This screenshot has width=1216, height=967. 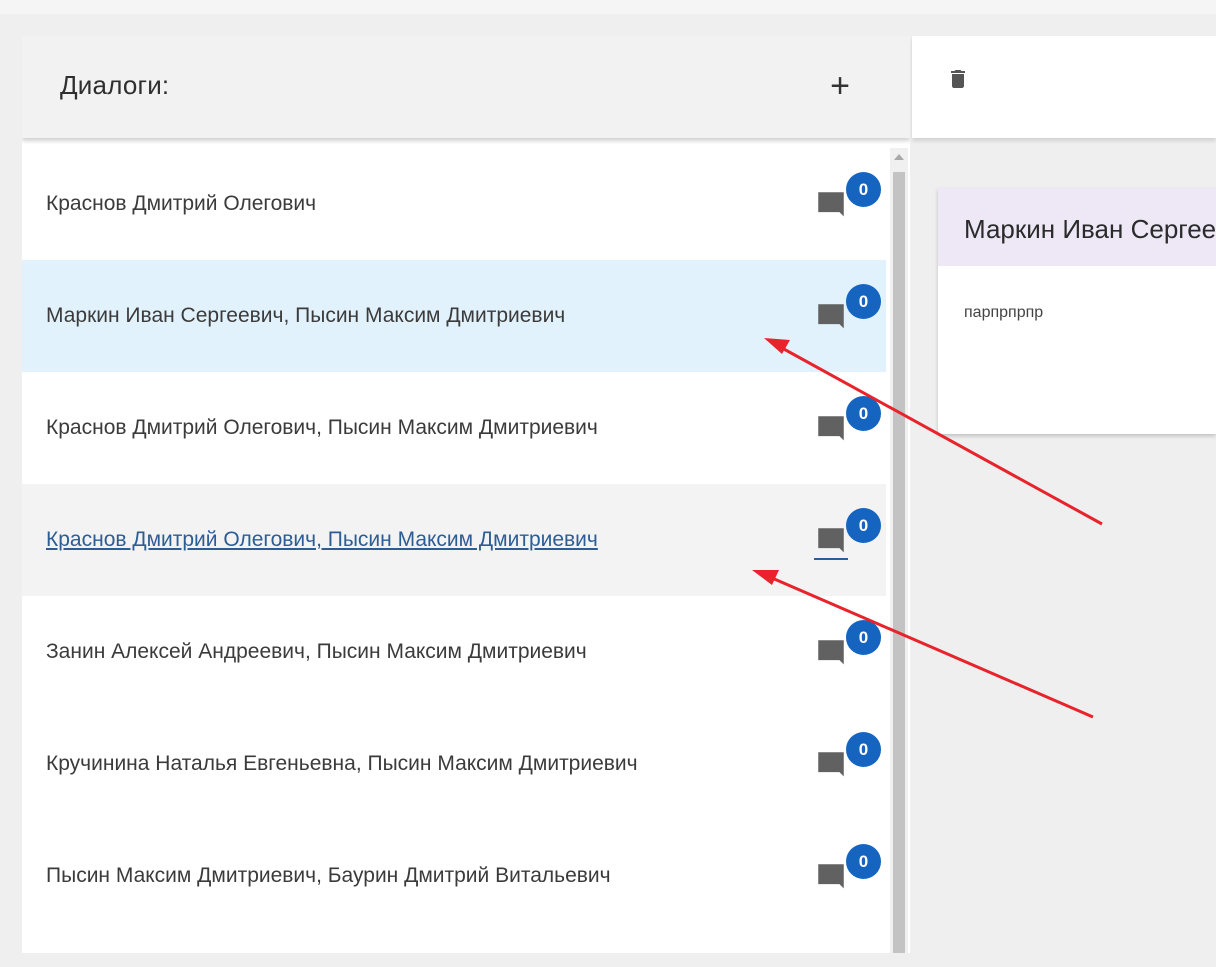 What do you see at coordinates (181, 203) in the screenshot?
I see `dialog-label: Краснов Дмитрий Олегович` at bounding box center [181, 203].